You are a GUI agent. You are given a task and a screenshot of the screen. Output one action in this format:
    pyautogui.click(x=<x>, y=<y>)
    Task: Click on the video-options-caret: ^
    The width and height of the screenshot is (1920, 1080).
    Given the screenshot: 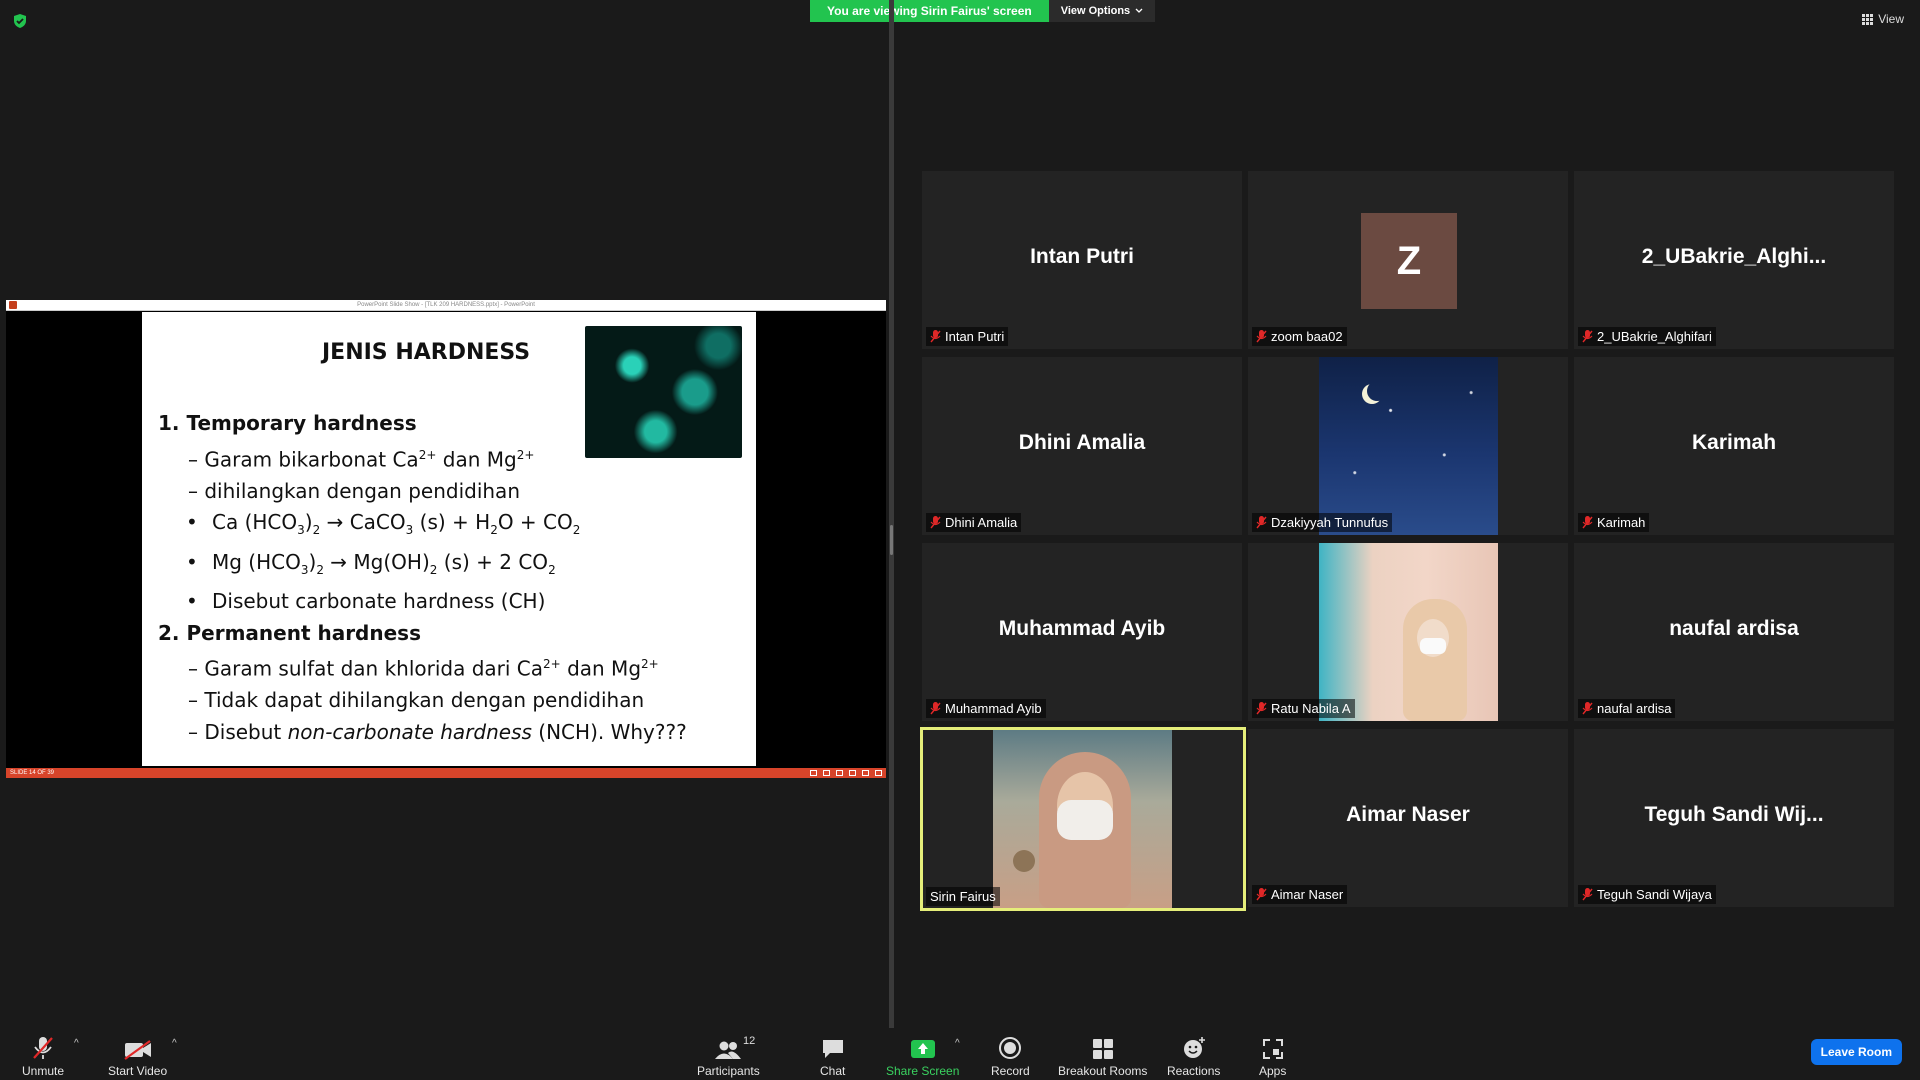 What is the action you would take?
    pyautogui.click(x=174, y=1043)
    